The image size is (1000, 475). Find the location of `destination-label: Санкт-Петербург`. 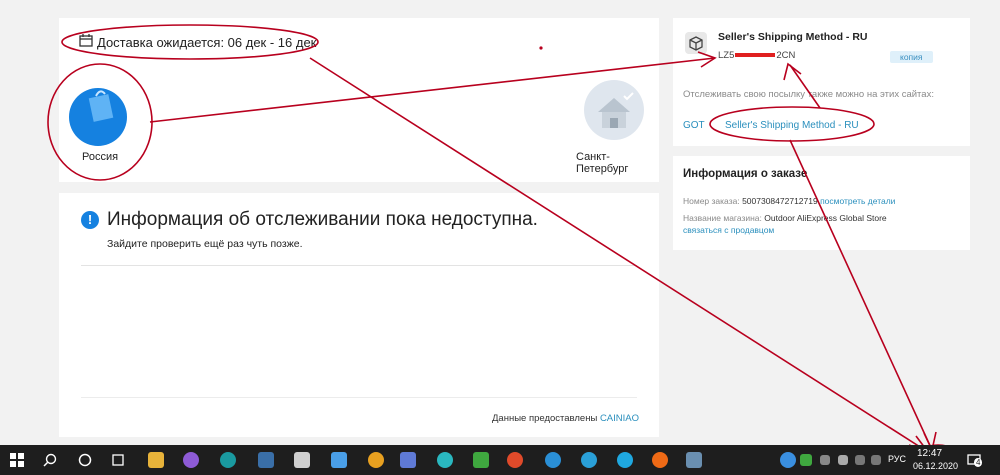

destination-label: Санкт-Петербург is located at coordinates (602, 163).